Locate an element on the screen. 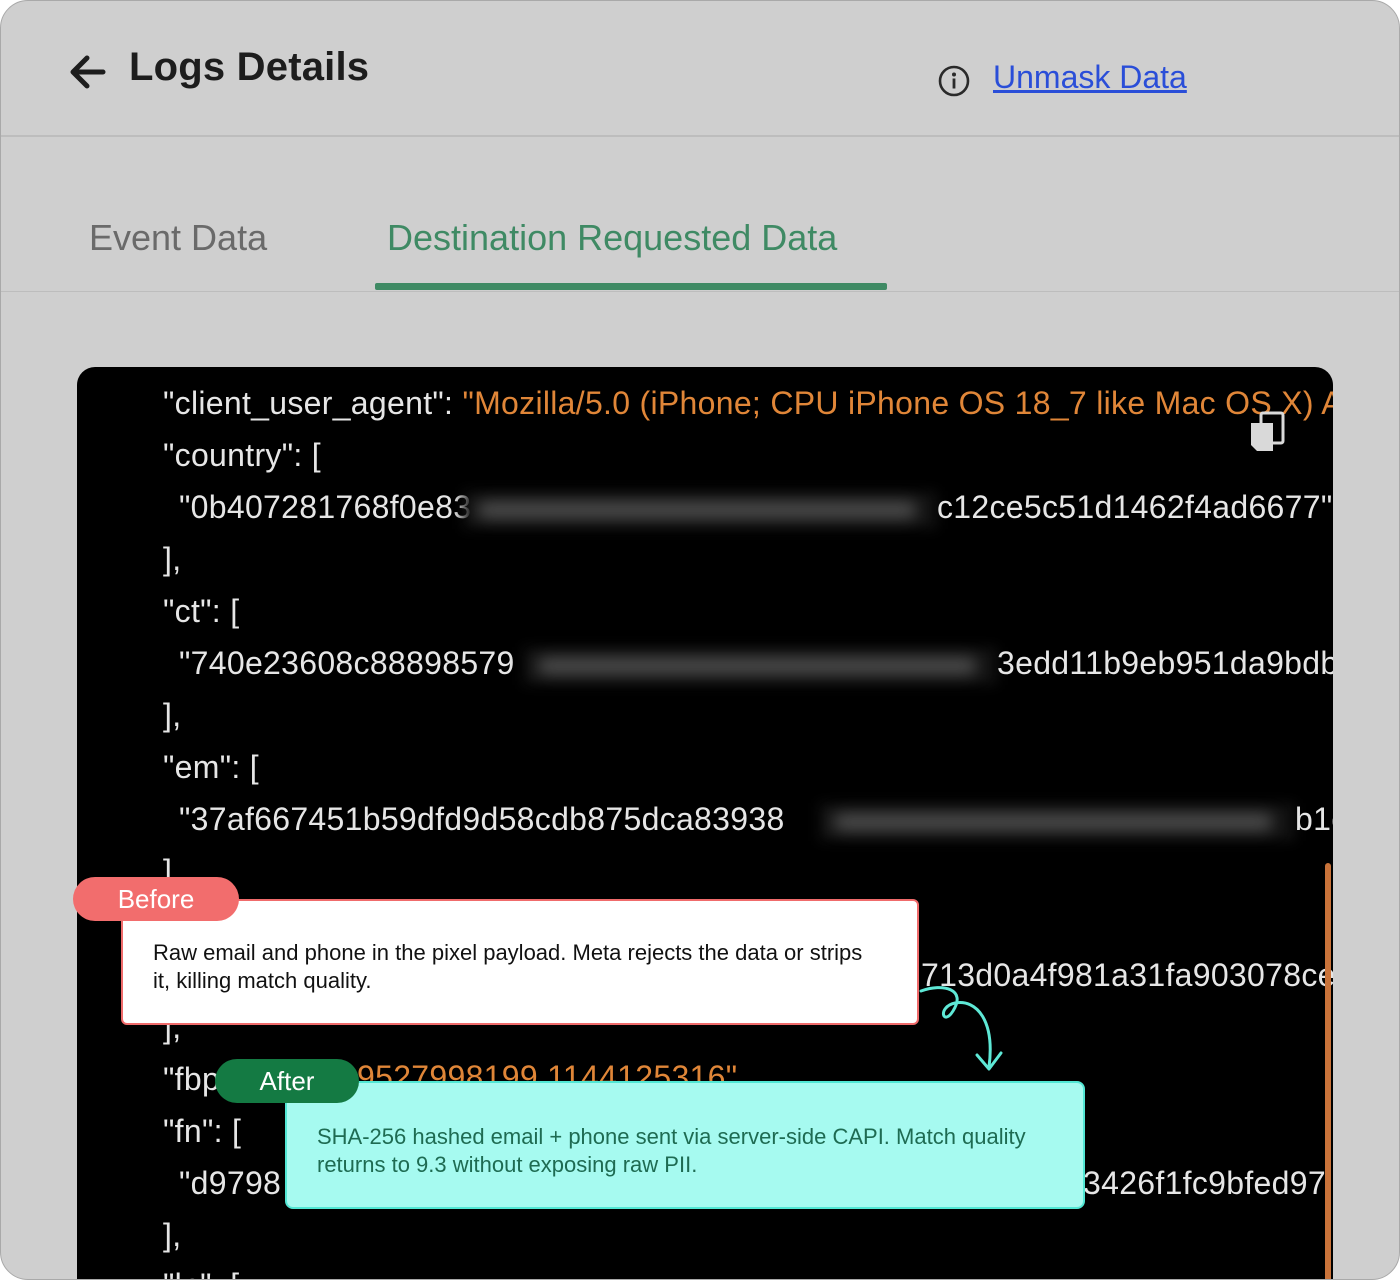  code-line-fbp: "fbp is located at coordinates (191, 1079).